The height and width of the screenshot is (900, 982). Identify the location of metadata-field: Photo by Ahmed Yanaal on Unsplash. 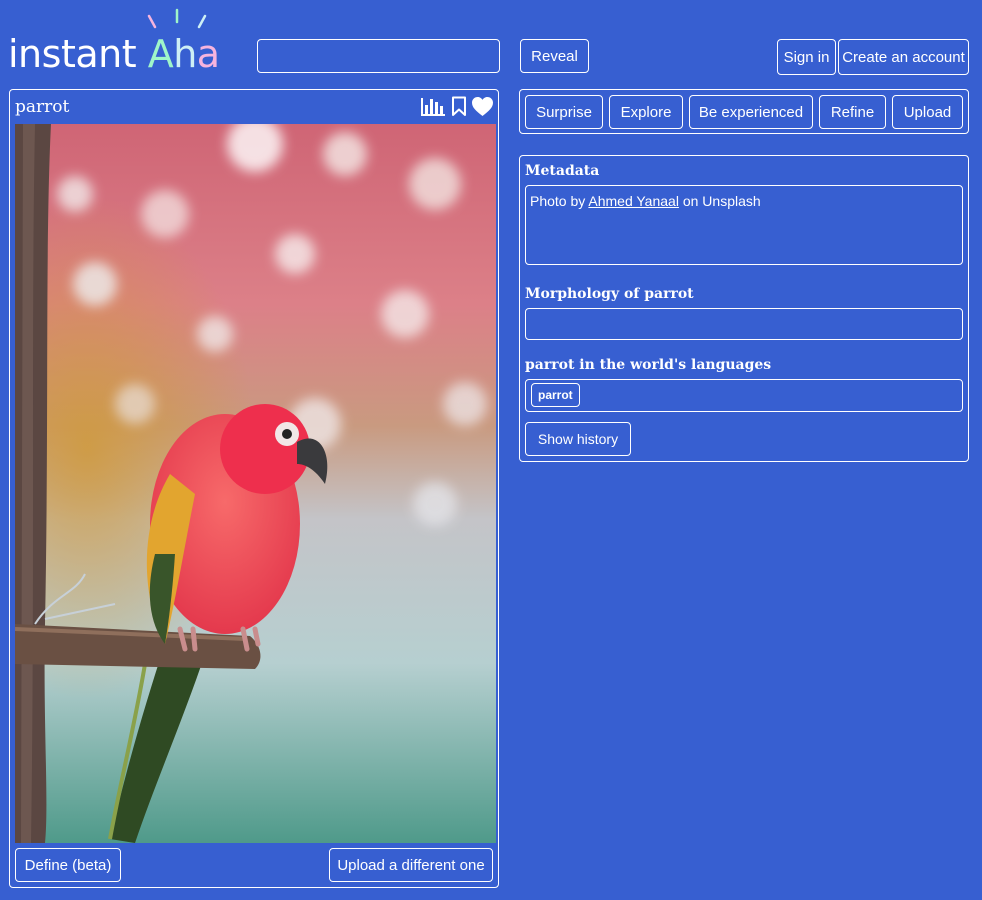
(744, 225).